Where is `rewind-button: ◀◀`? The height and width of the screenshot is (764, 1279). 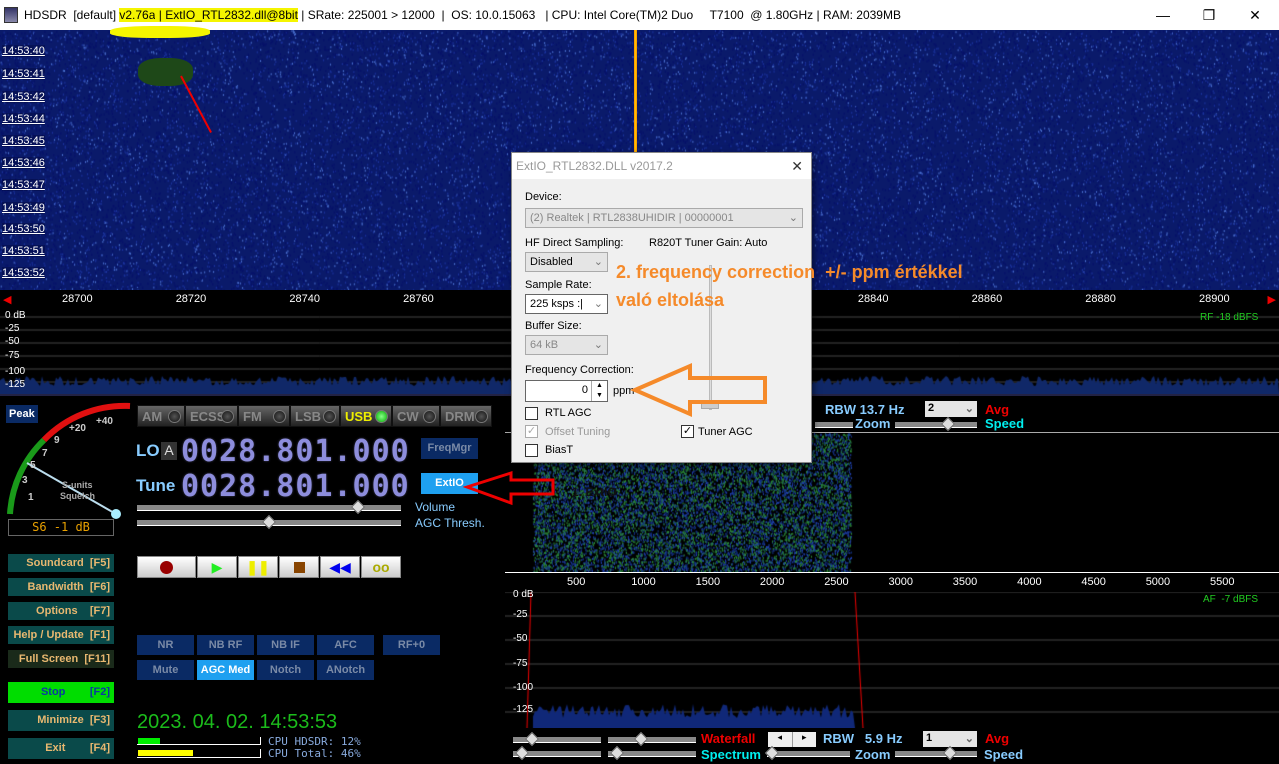 rewind-button: ◀◀ is located at coordinates (340, 567).